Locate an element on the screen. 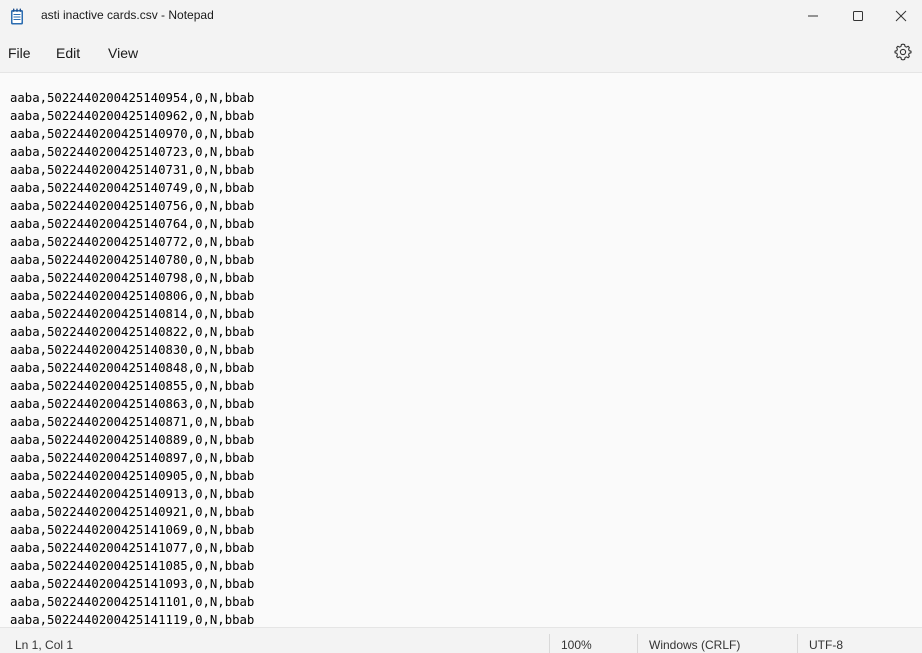 The image size is (922, 653). text-line: aaba,5022440200425140913,0,N,bbab is located at coordinates (132, 494).